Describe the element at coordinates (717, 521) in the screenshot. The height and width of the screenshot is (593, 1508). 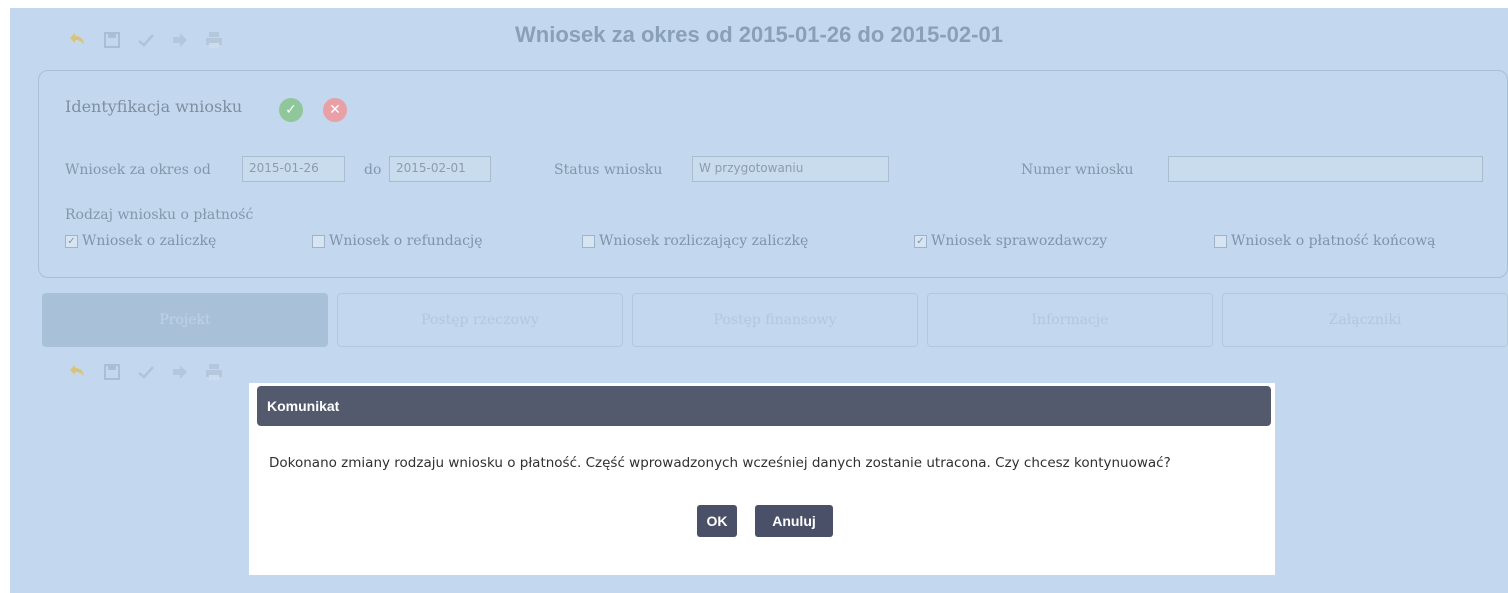
I see `ok-button: OK` at that location.